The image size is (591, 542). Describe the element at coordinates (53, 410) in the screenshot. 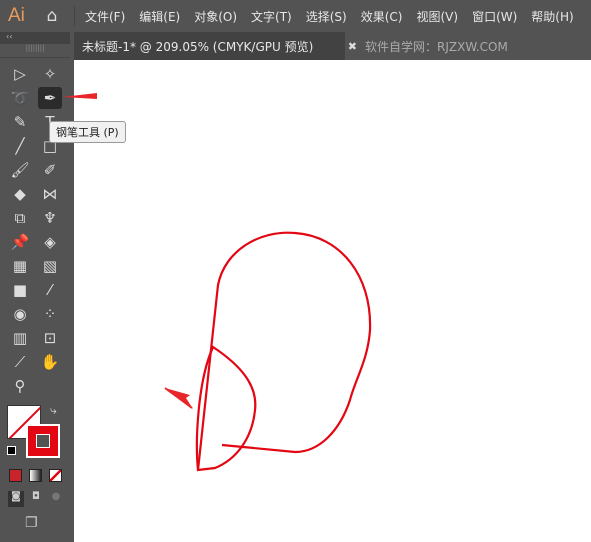

I see `swap-icon: ⤷` at that location.